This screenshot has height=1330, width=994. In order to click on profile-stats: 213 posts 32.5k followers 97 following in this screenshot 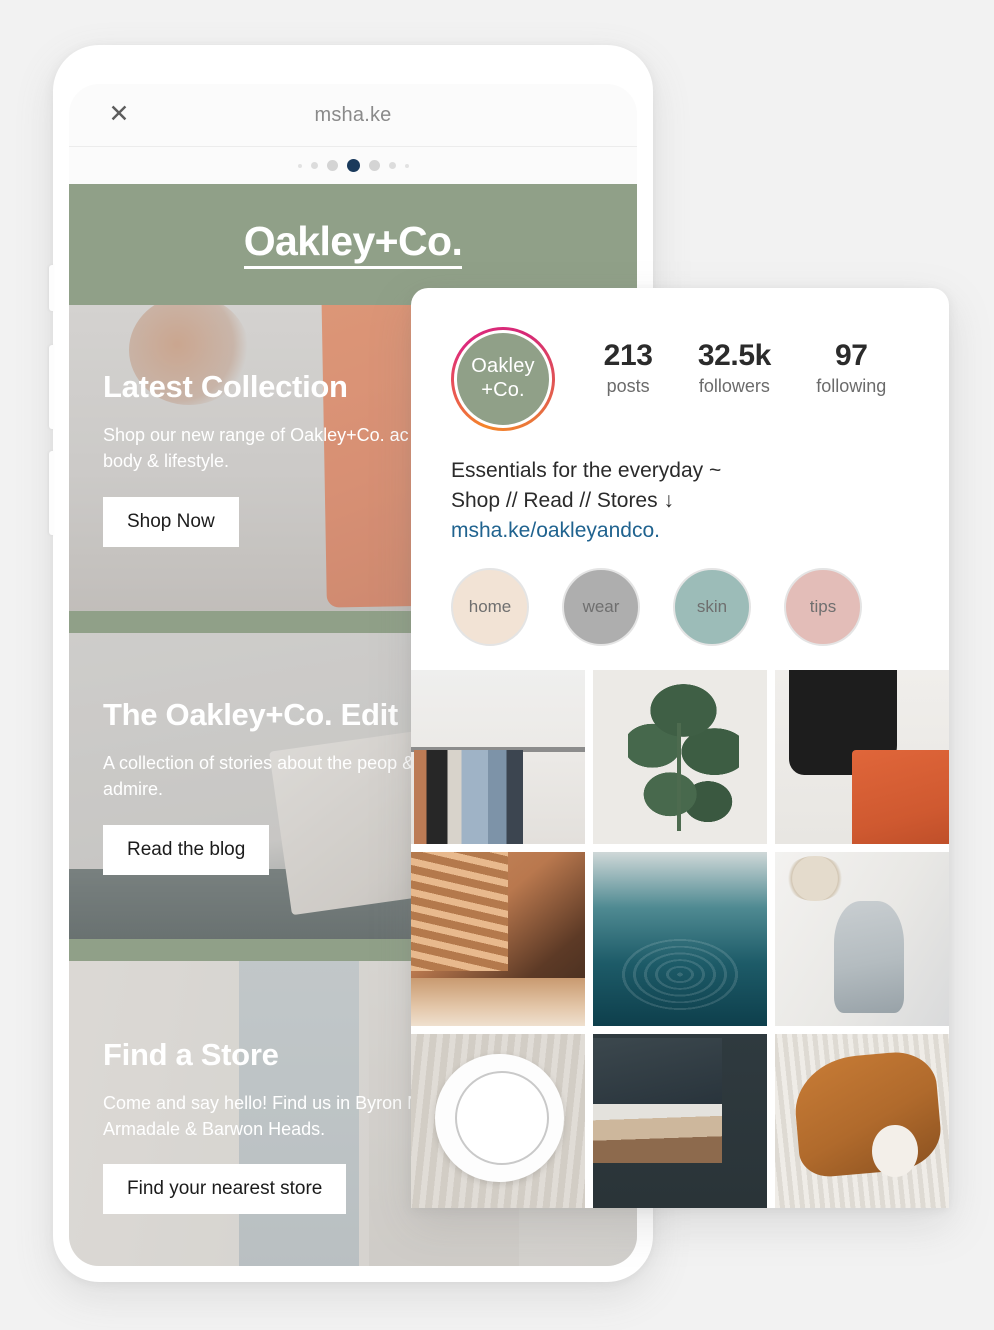, I will do `click(732, 362)`.